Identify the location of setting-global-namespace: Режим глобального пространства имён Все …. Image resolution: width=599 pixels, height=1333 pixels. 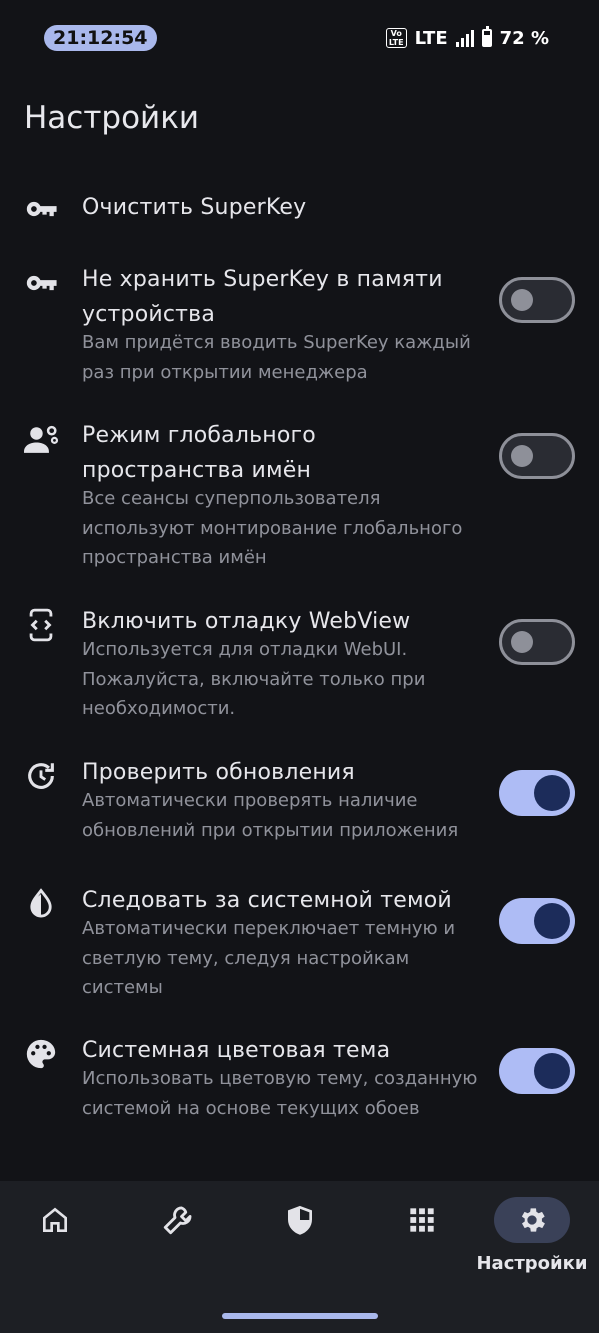
(299, 495).